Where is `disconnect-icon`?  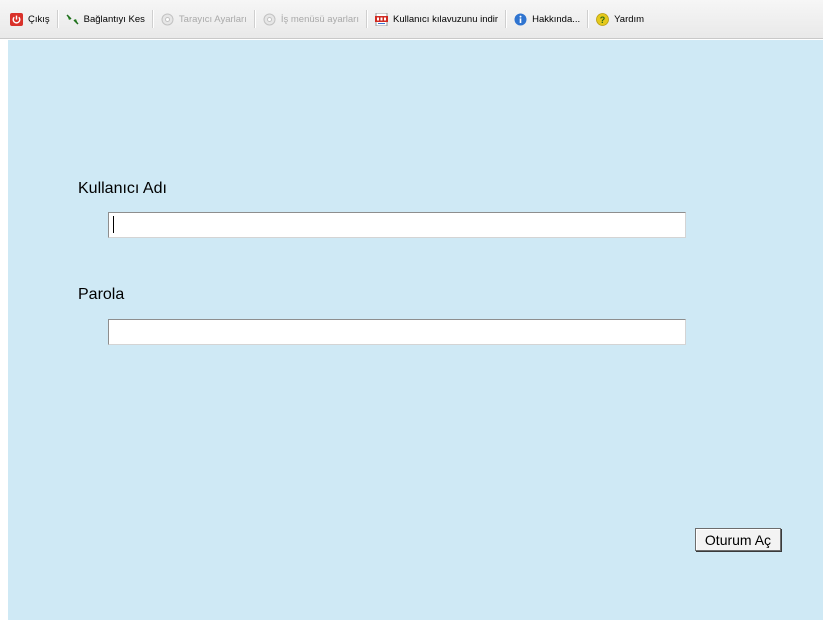 disconnect-icon is located at coordinates (72, 19).